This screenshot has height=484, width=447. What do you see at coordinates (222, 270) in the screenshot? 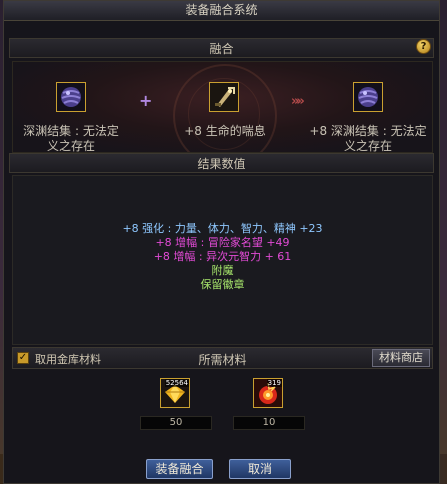
I see `result-line-enchant: 附魔` at bounding box center [222, 270].